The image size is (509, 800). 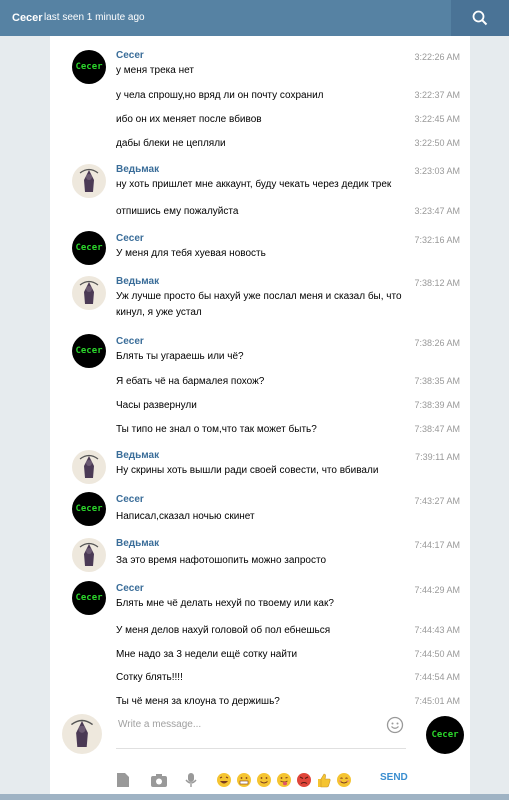 I want to click on microphone-icon, so click(x=192, y=780).